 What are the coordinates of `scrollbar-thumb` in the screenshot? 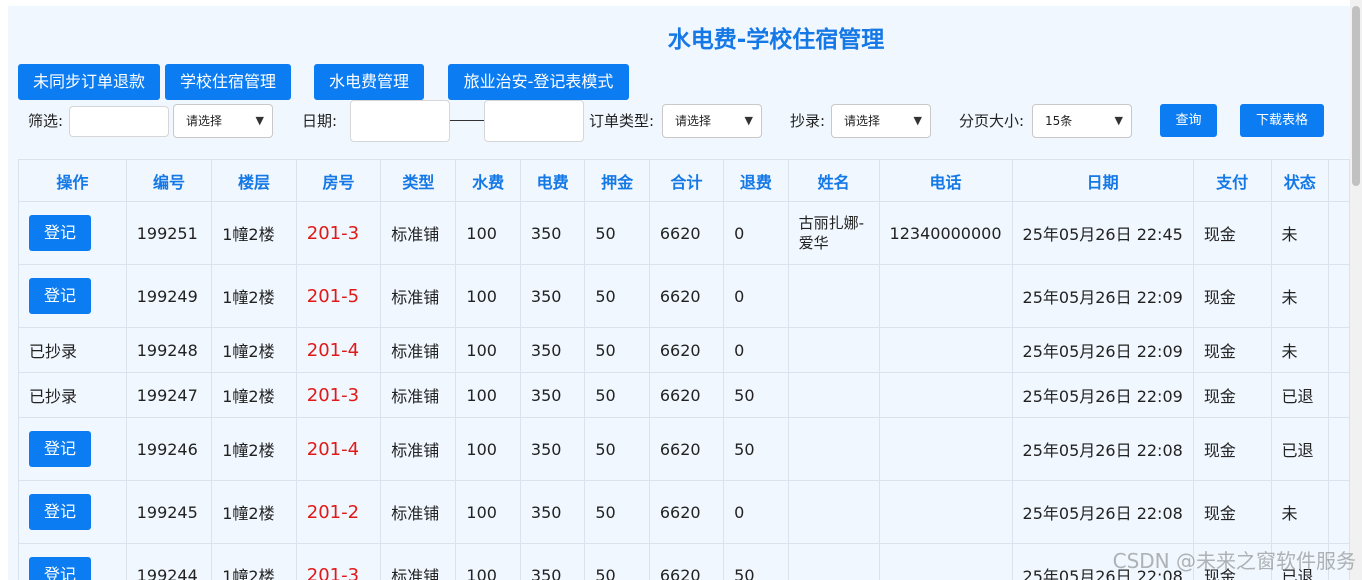 It's located at (1356, 96).